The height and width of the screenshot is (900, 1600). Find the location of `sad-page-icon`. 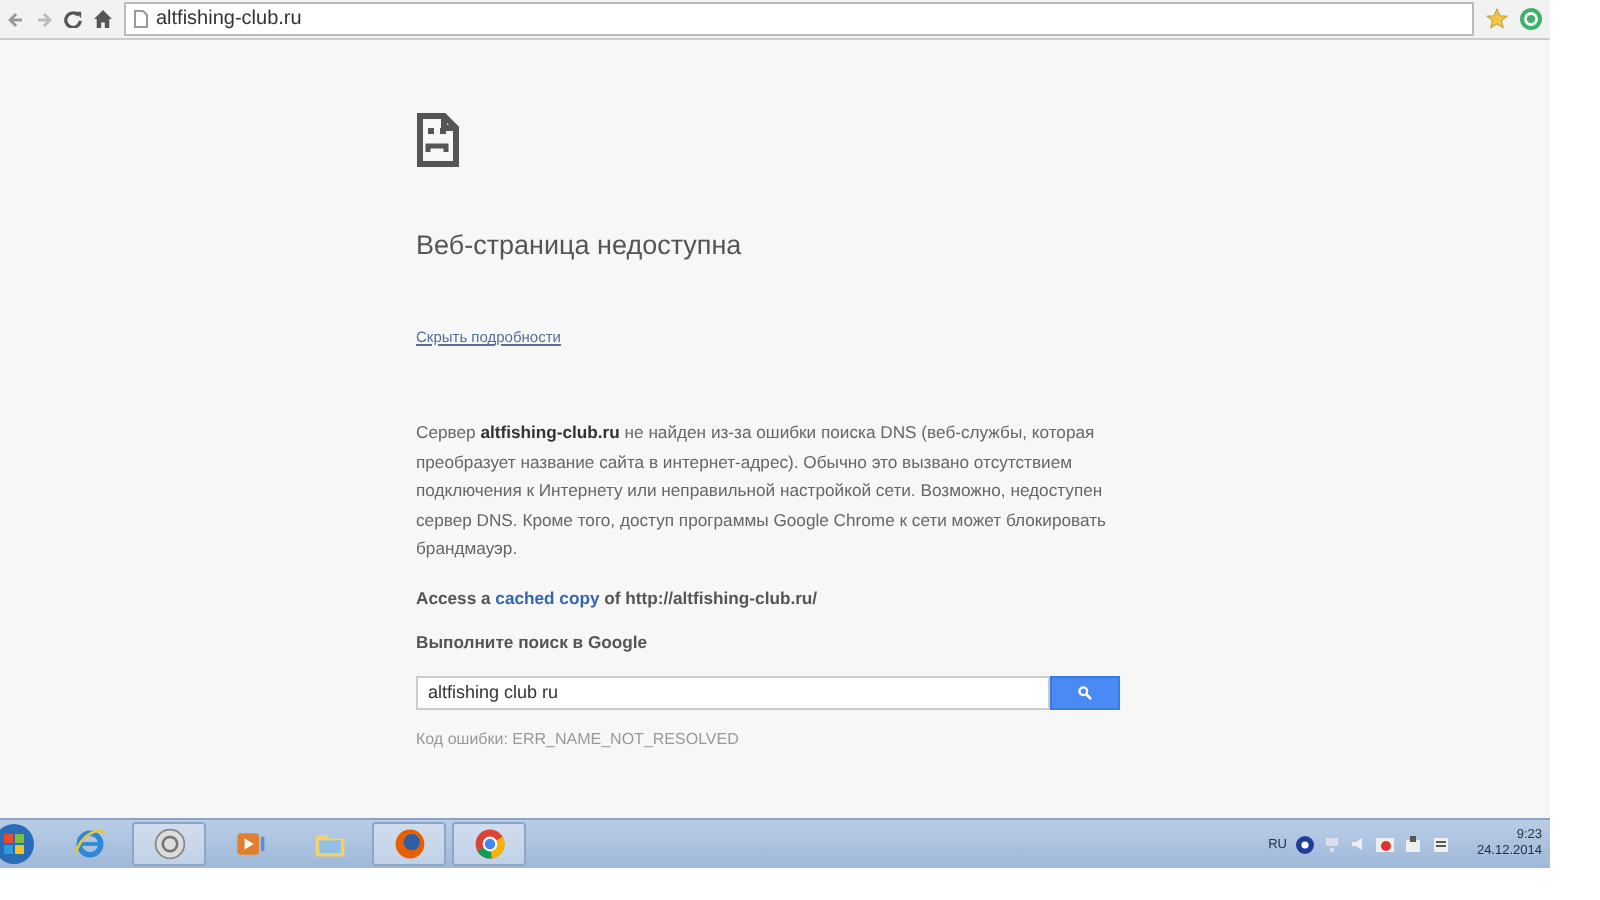

sad-page-icon is located at coordinates (438, 140).